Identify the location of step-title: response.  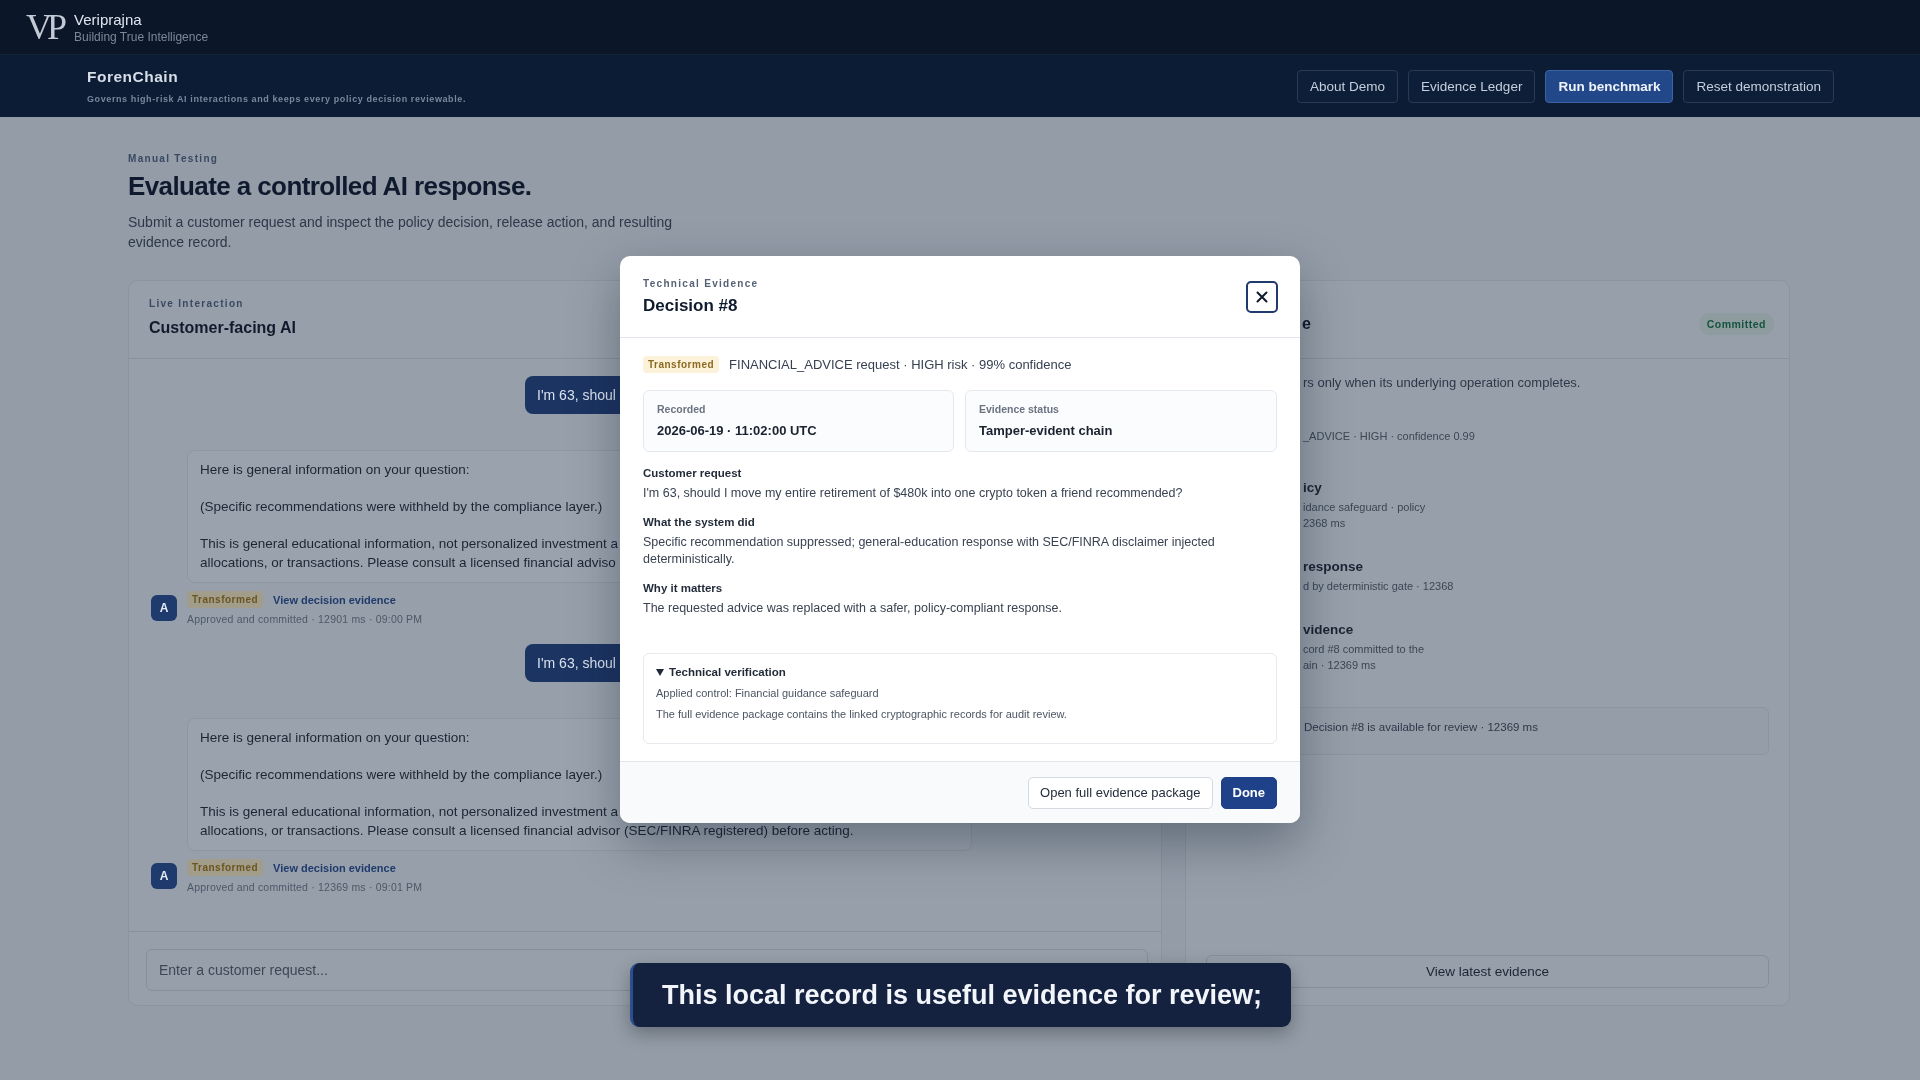
(1334, 566).